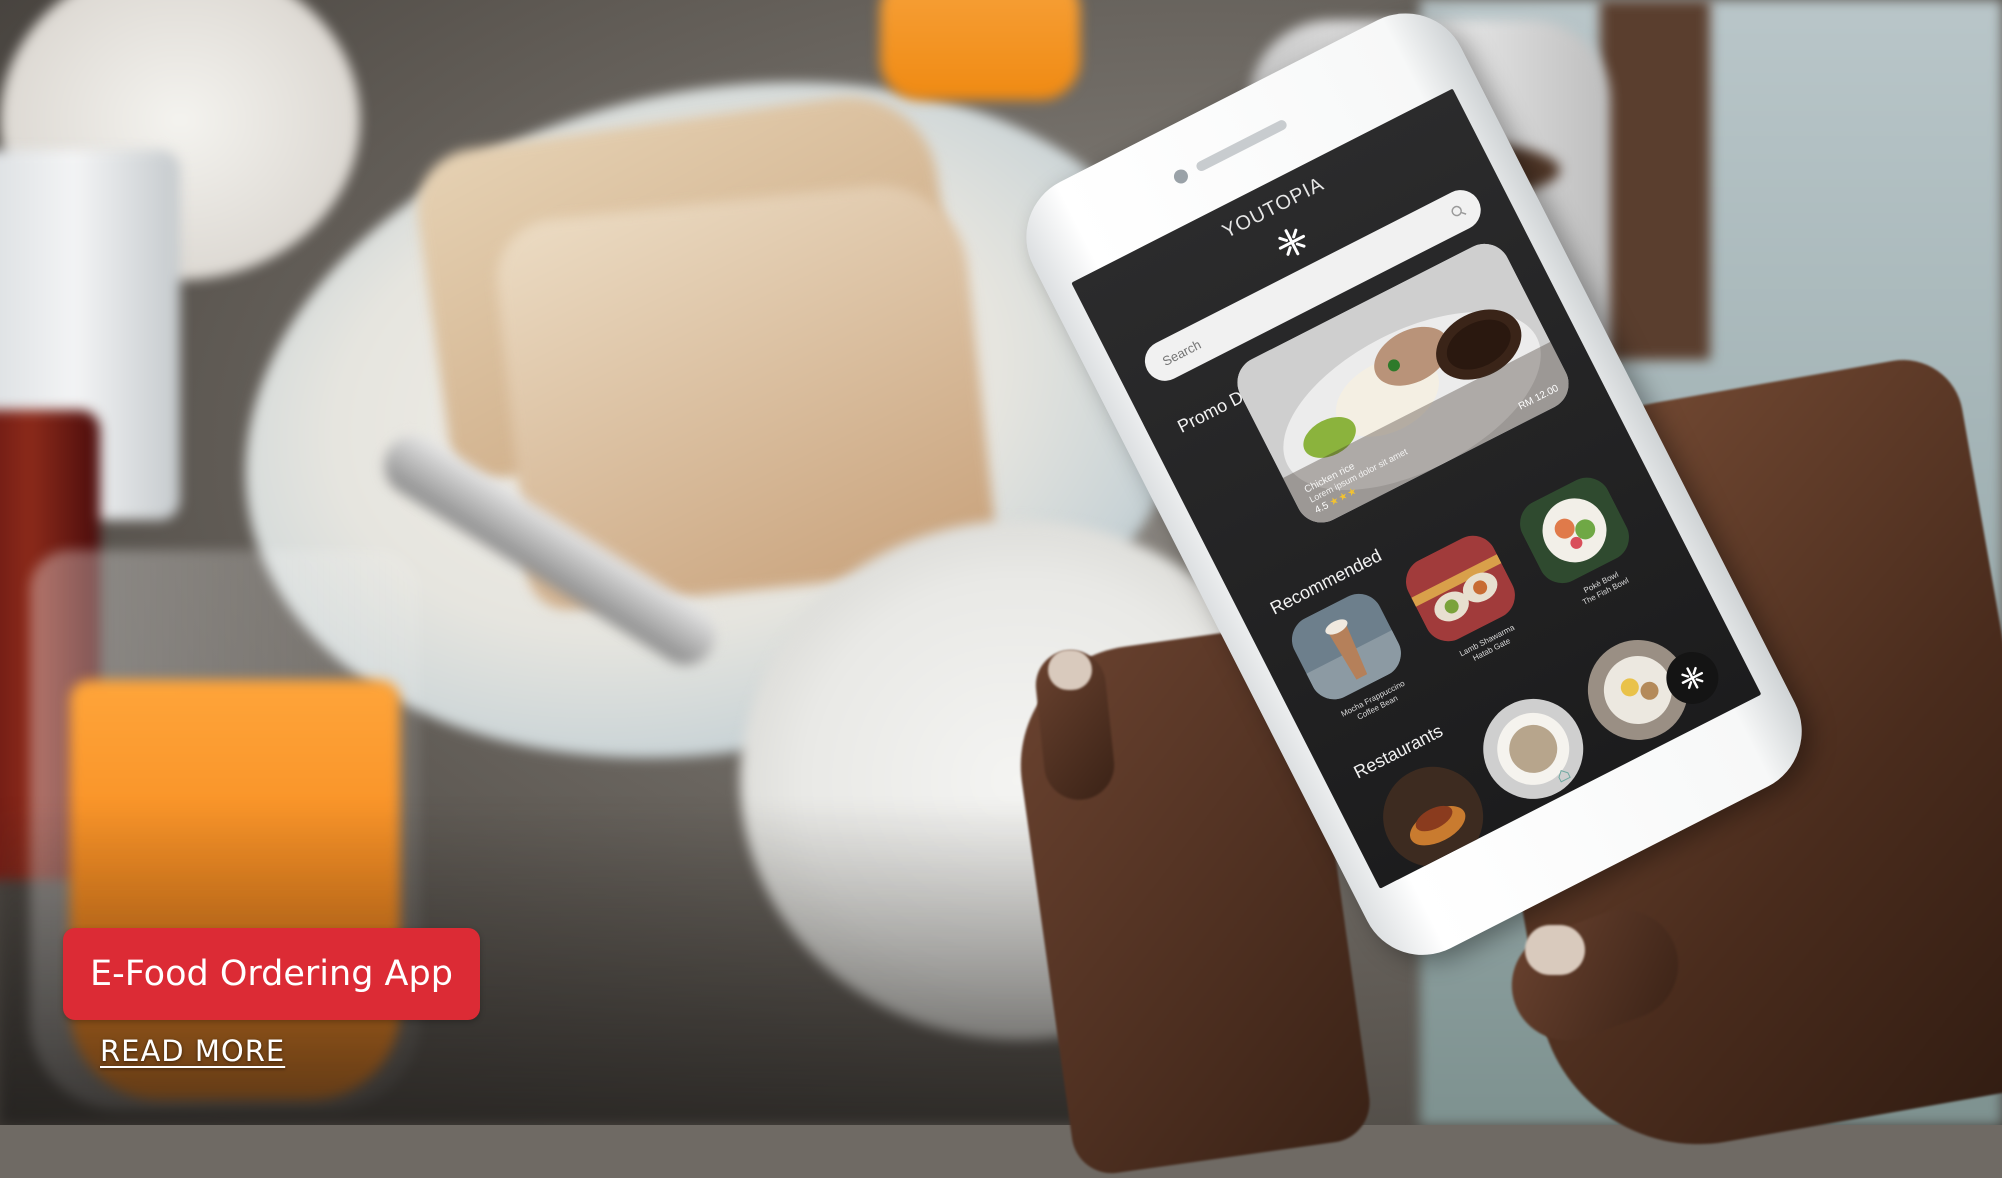  What do you see at coordinates (1241, 145) in the screenshot?
I see `earpiece` at bounding box center [1241, 145].